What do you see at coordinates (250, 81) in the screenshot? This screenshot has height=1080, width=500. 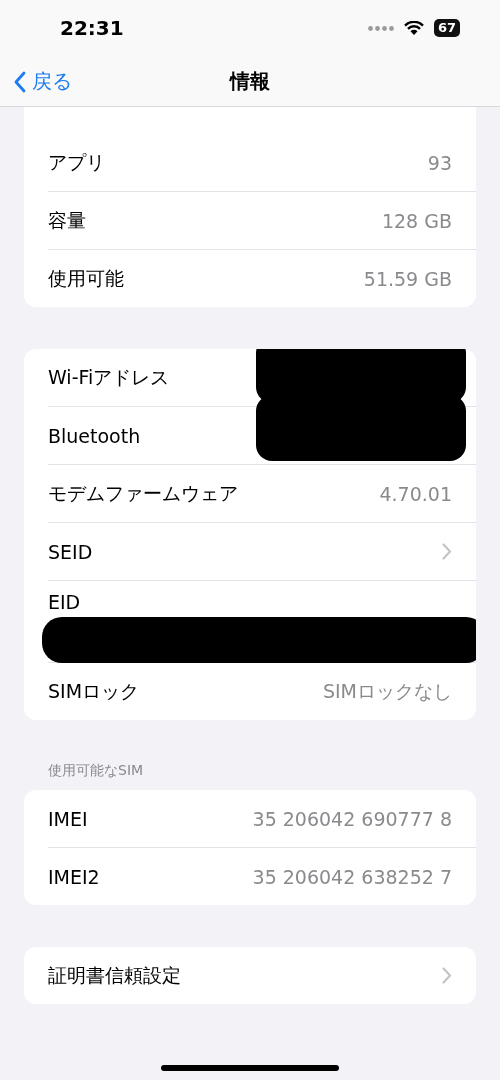 I see `screen-title: 情報` at bounding box center [250, 81].